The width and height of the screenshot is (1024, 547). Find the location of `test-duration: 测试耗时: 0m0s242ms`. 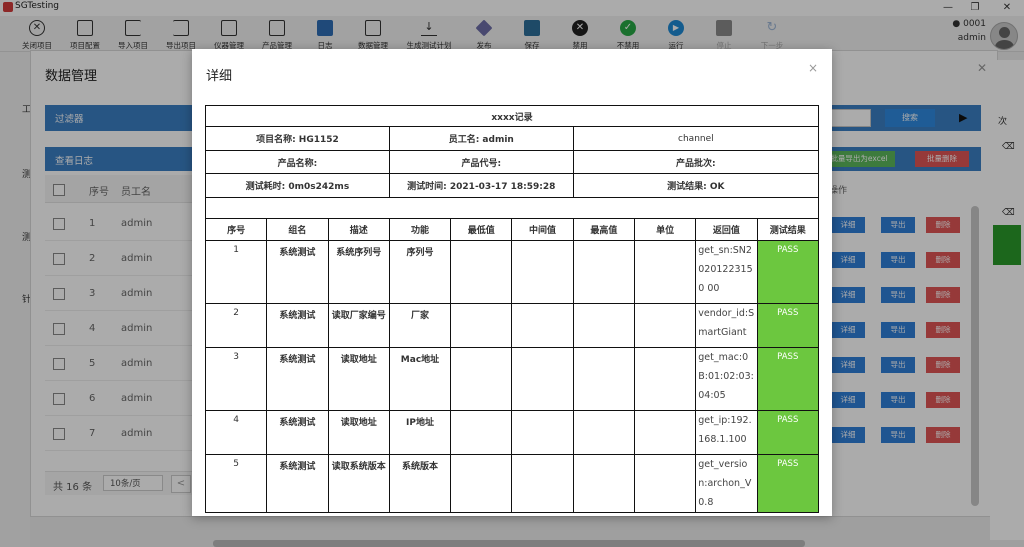

test-duration: 测试耗时: 0m0s242ms is located at coordinates (297, 185).